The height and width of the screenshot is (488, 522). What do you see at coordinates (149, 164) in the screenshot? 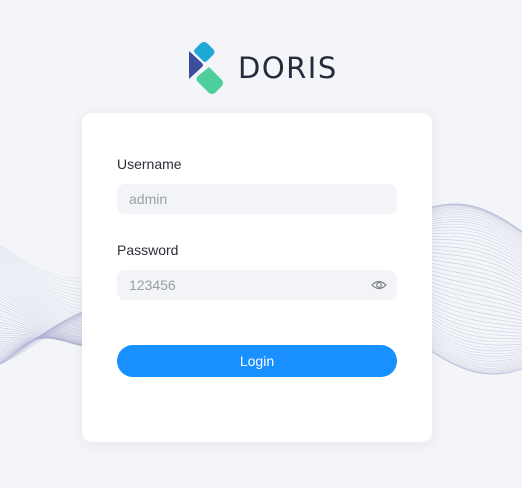
I see `username-label: Username` at bounding box center [149, 164].